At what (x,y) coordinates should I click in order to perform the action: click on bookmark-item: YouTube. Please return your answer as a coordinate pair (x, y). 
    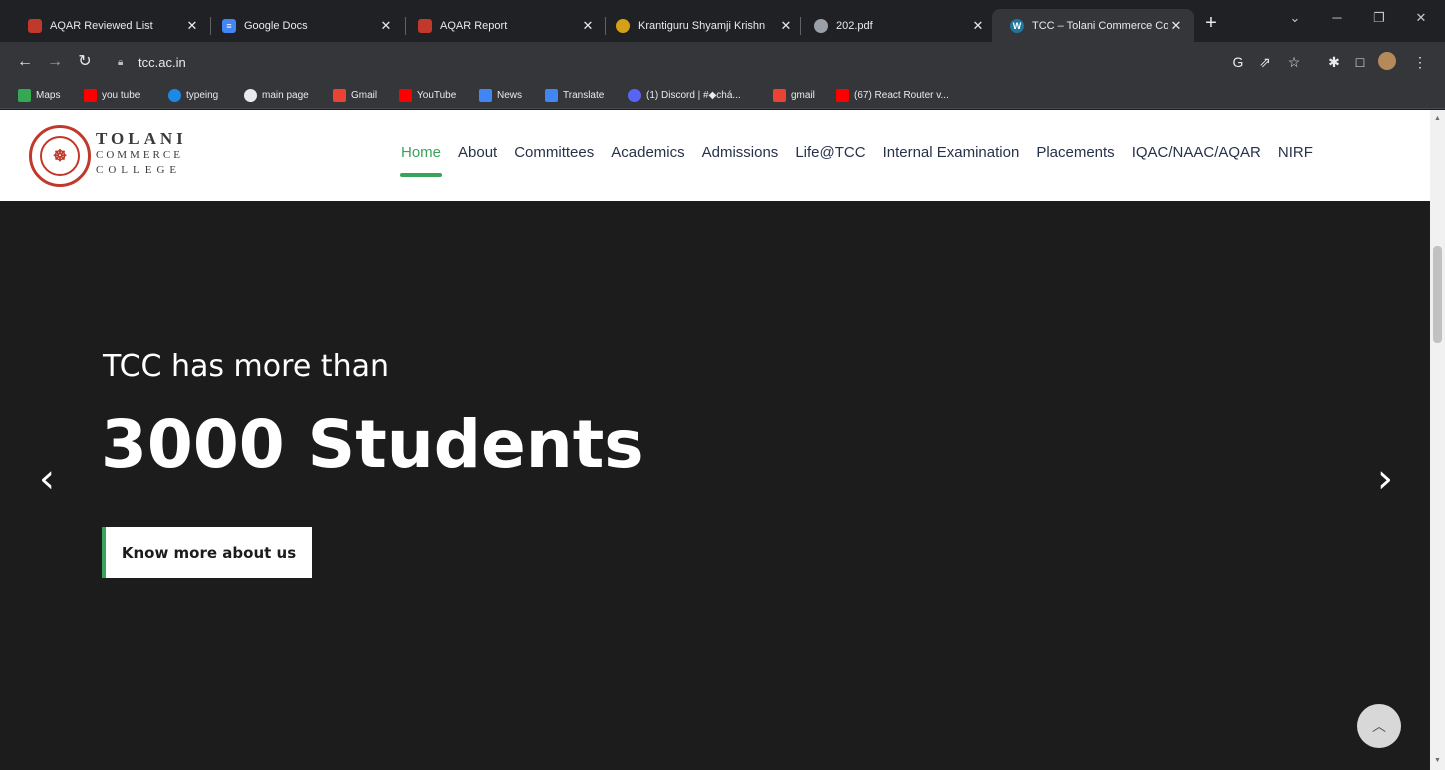
    Looking at the image, I should click on (427, 95).